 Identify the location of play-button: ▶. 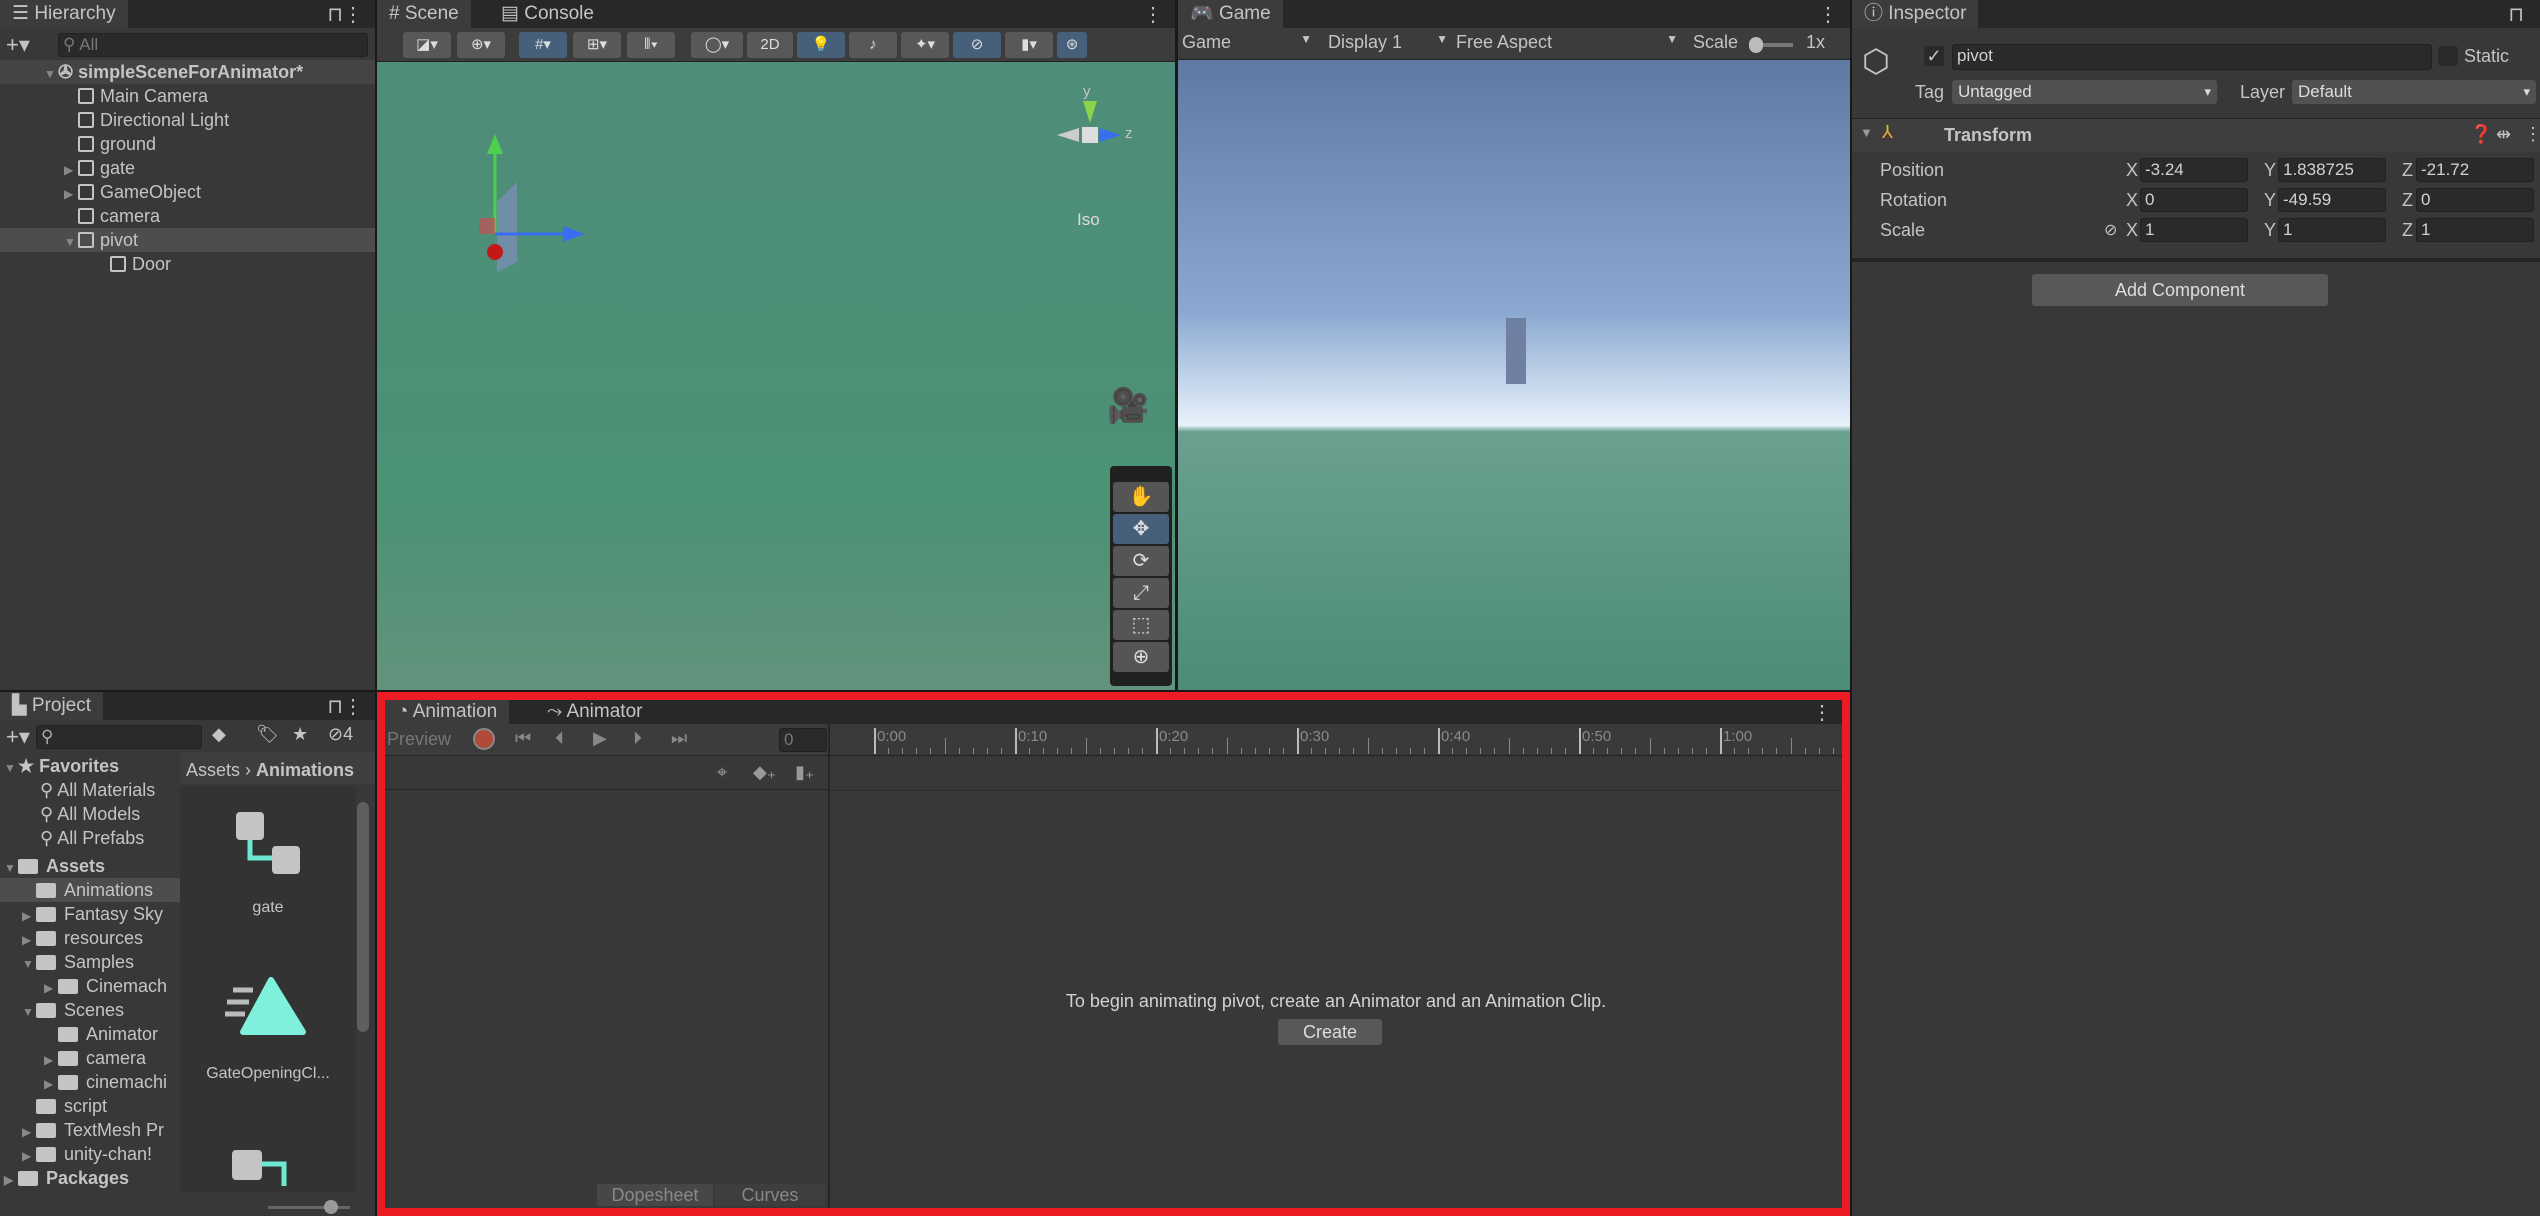
(600, 738).